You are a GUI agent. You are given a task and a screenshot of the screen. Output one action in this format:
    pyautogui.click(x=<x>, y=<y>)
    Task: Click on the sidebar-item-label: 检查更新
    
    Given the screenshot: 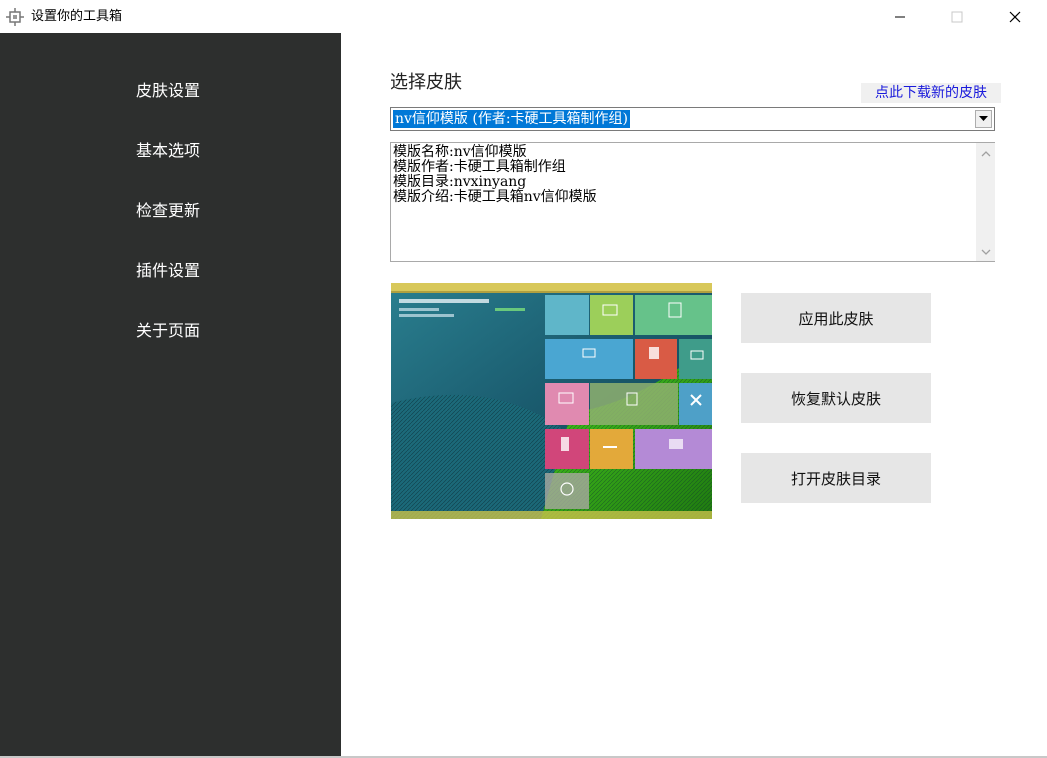 What is the action you would take?
    pyautogui.click(x=168, y=210)
    